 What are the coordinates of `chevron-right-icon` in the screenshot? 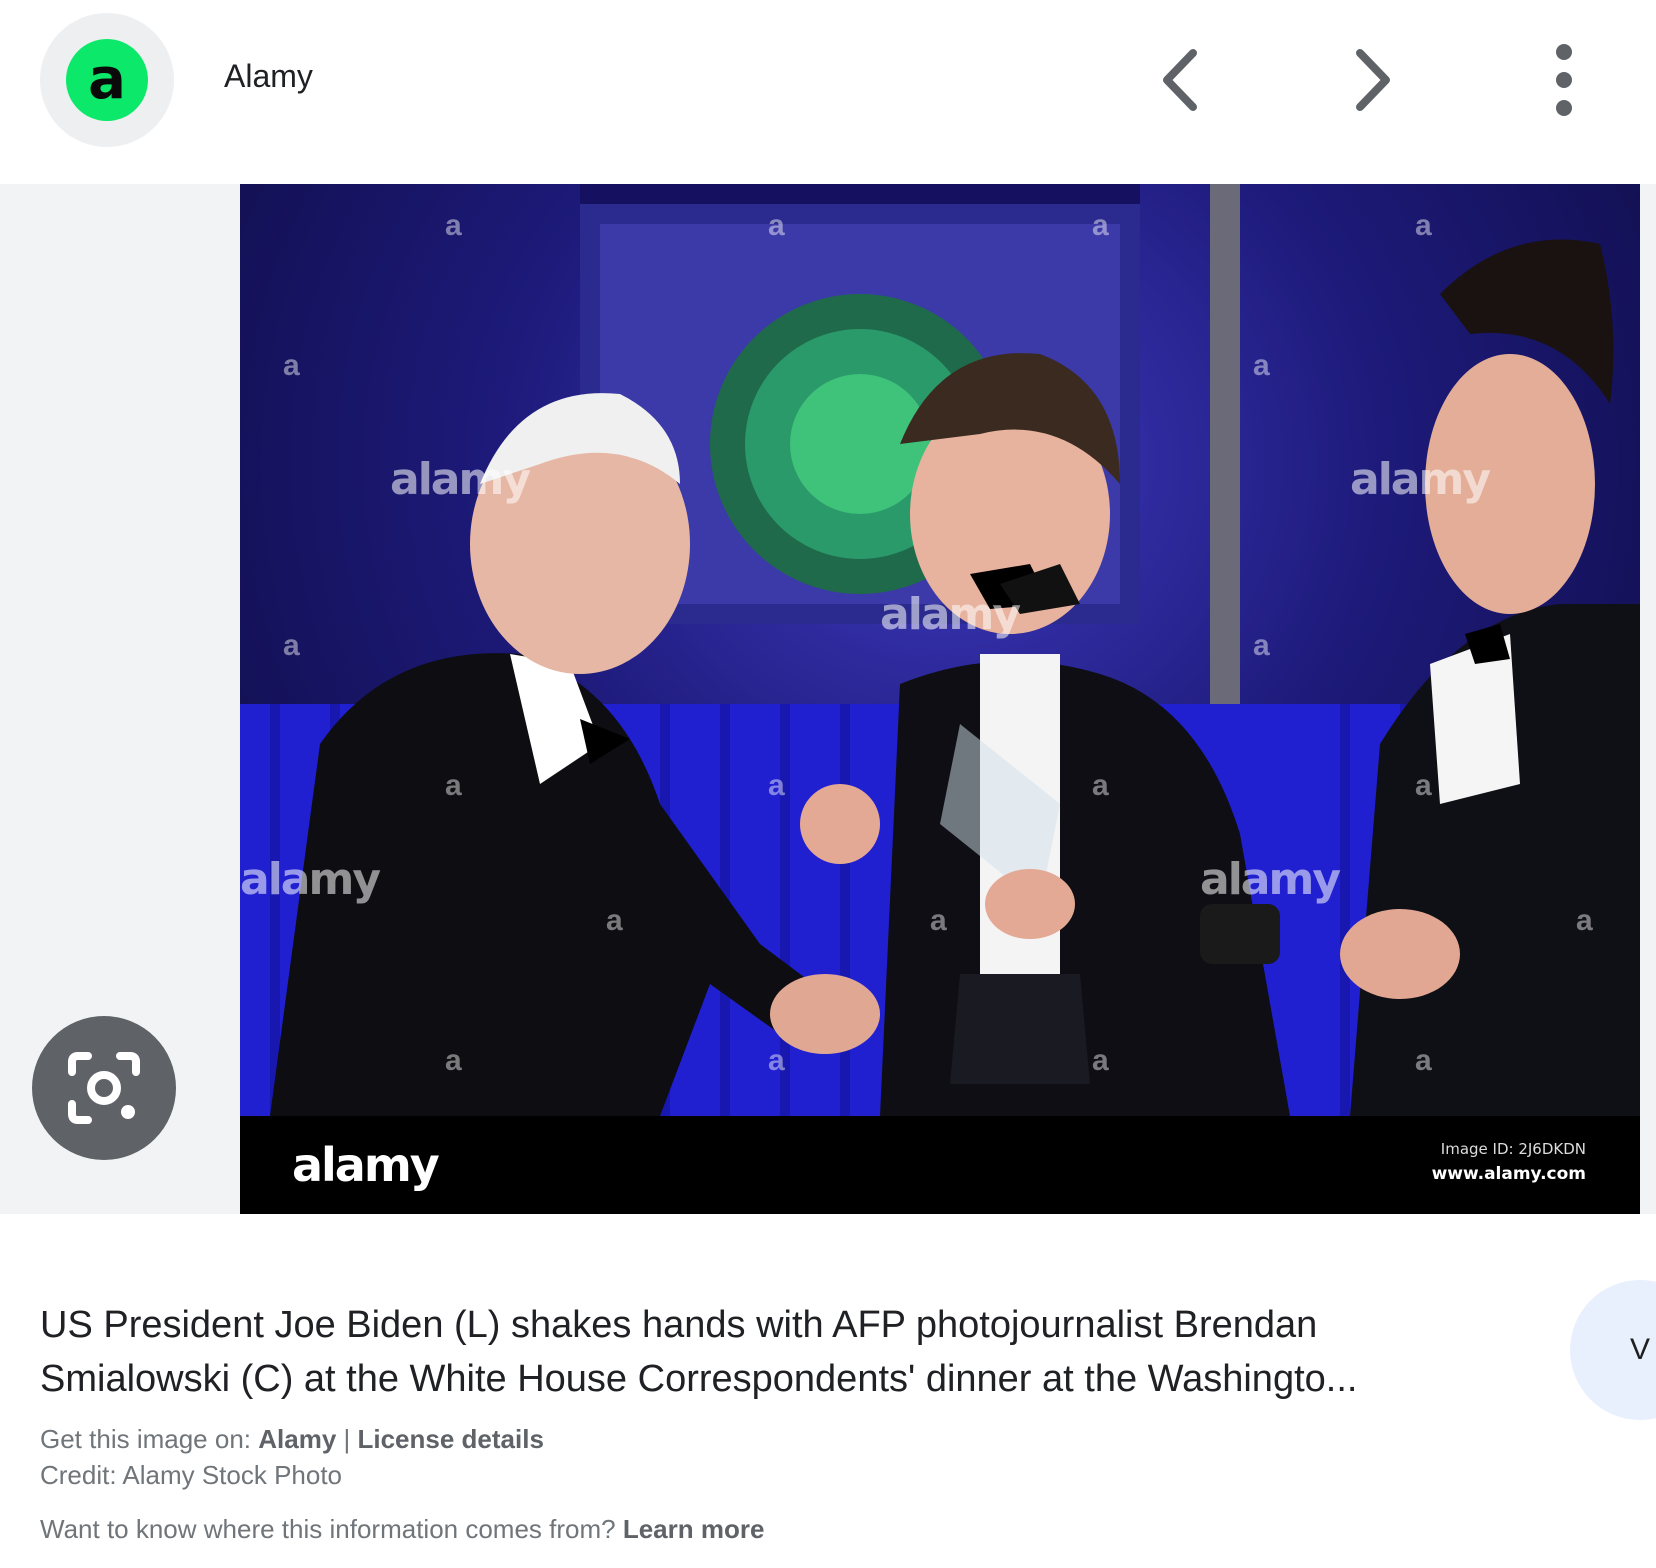 It's located at (1373, 80).